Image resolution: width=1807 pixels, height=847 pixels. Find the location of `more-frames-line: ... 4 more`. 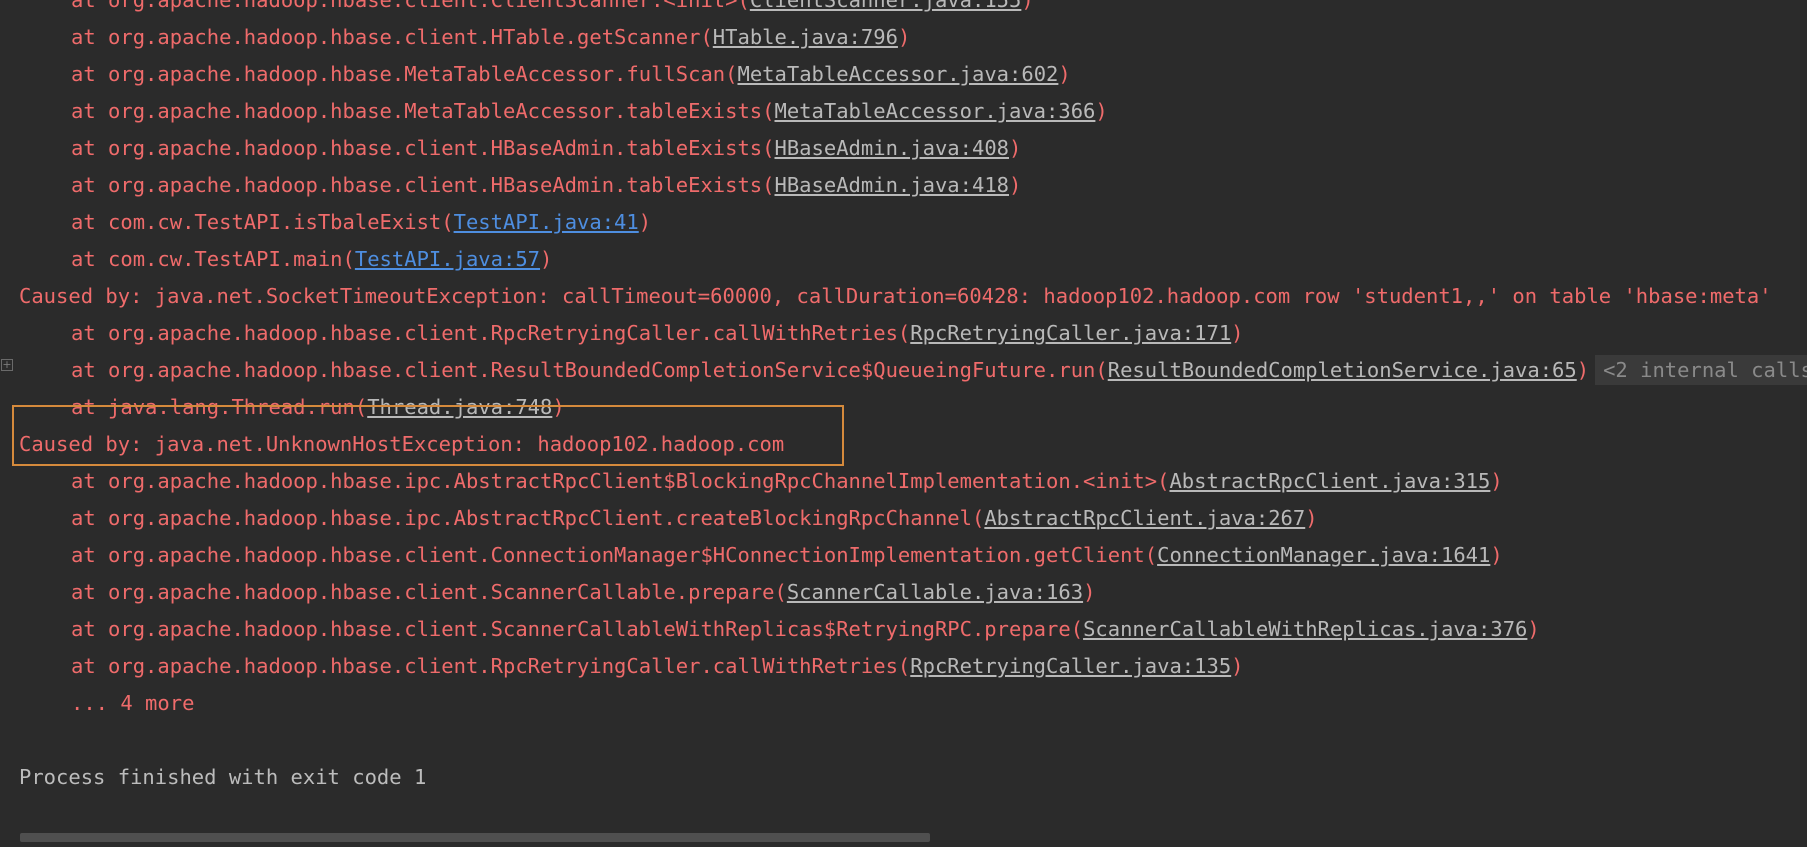

more-frames-line: ... 4 more is located at coordinates (133, 703).